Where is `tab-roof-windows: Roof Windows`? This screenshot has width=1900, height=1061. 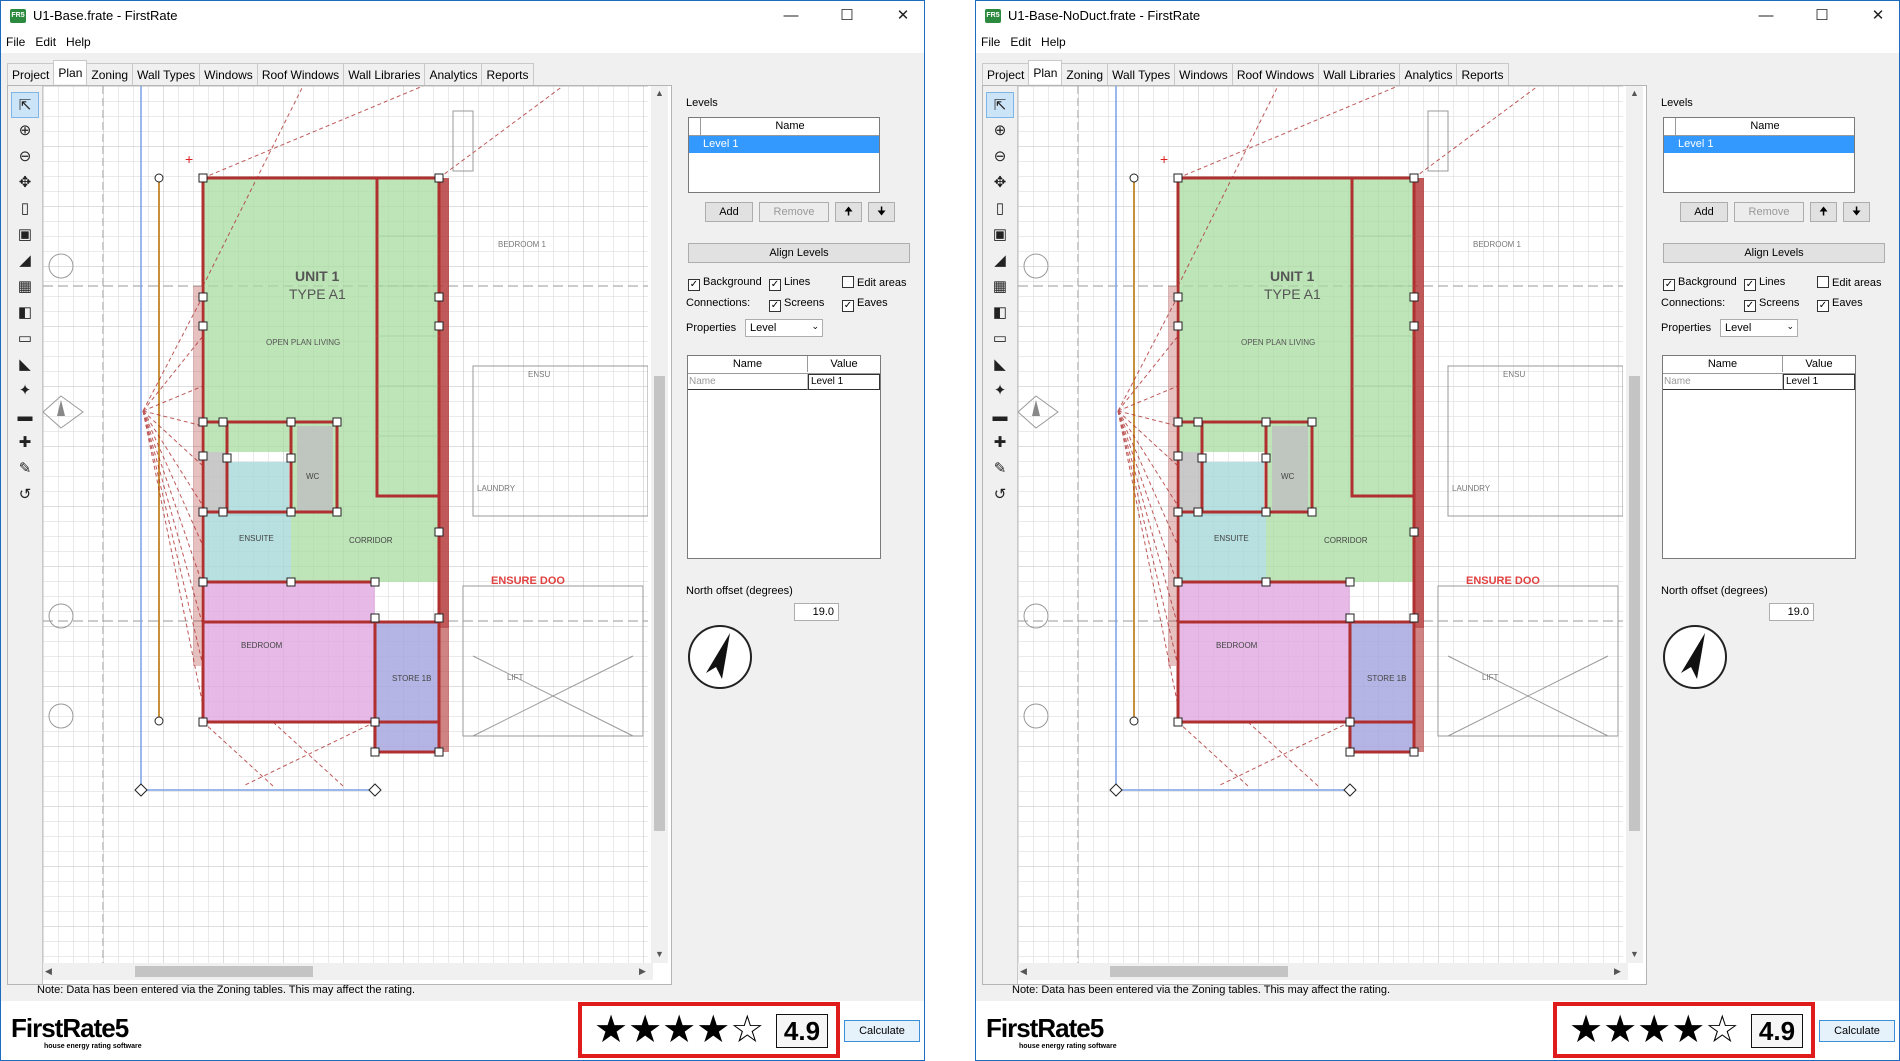 tab-roof-windows: Roof Windows is located at coordinates (300, 74).